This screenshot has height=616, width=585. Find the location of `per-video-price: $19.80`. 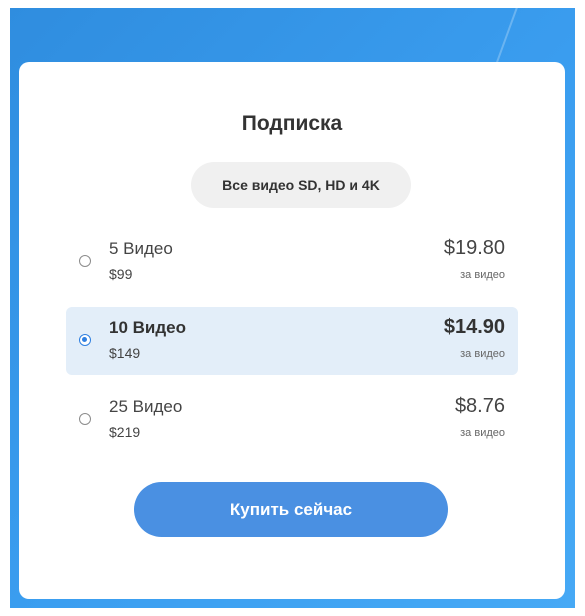

per-video-price: $19.80 is located at coordinates (474, 248).